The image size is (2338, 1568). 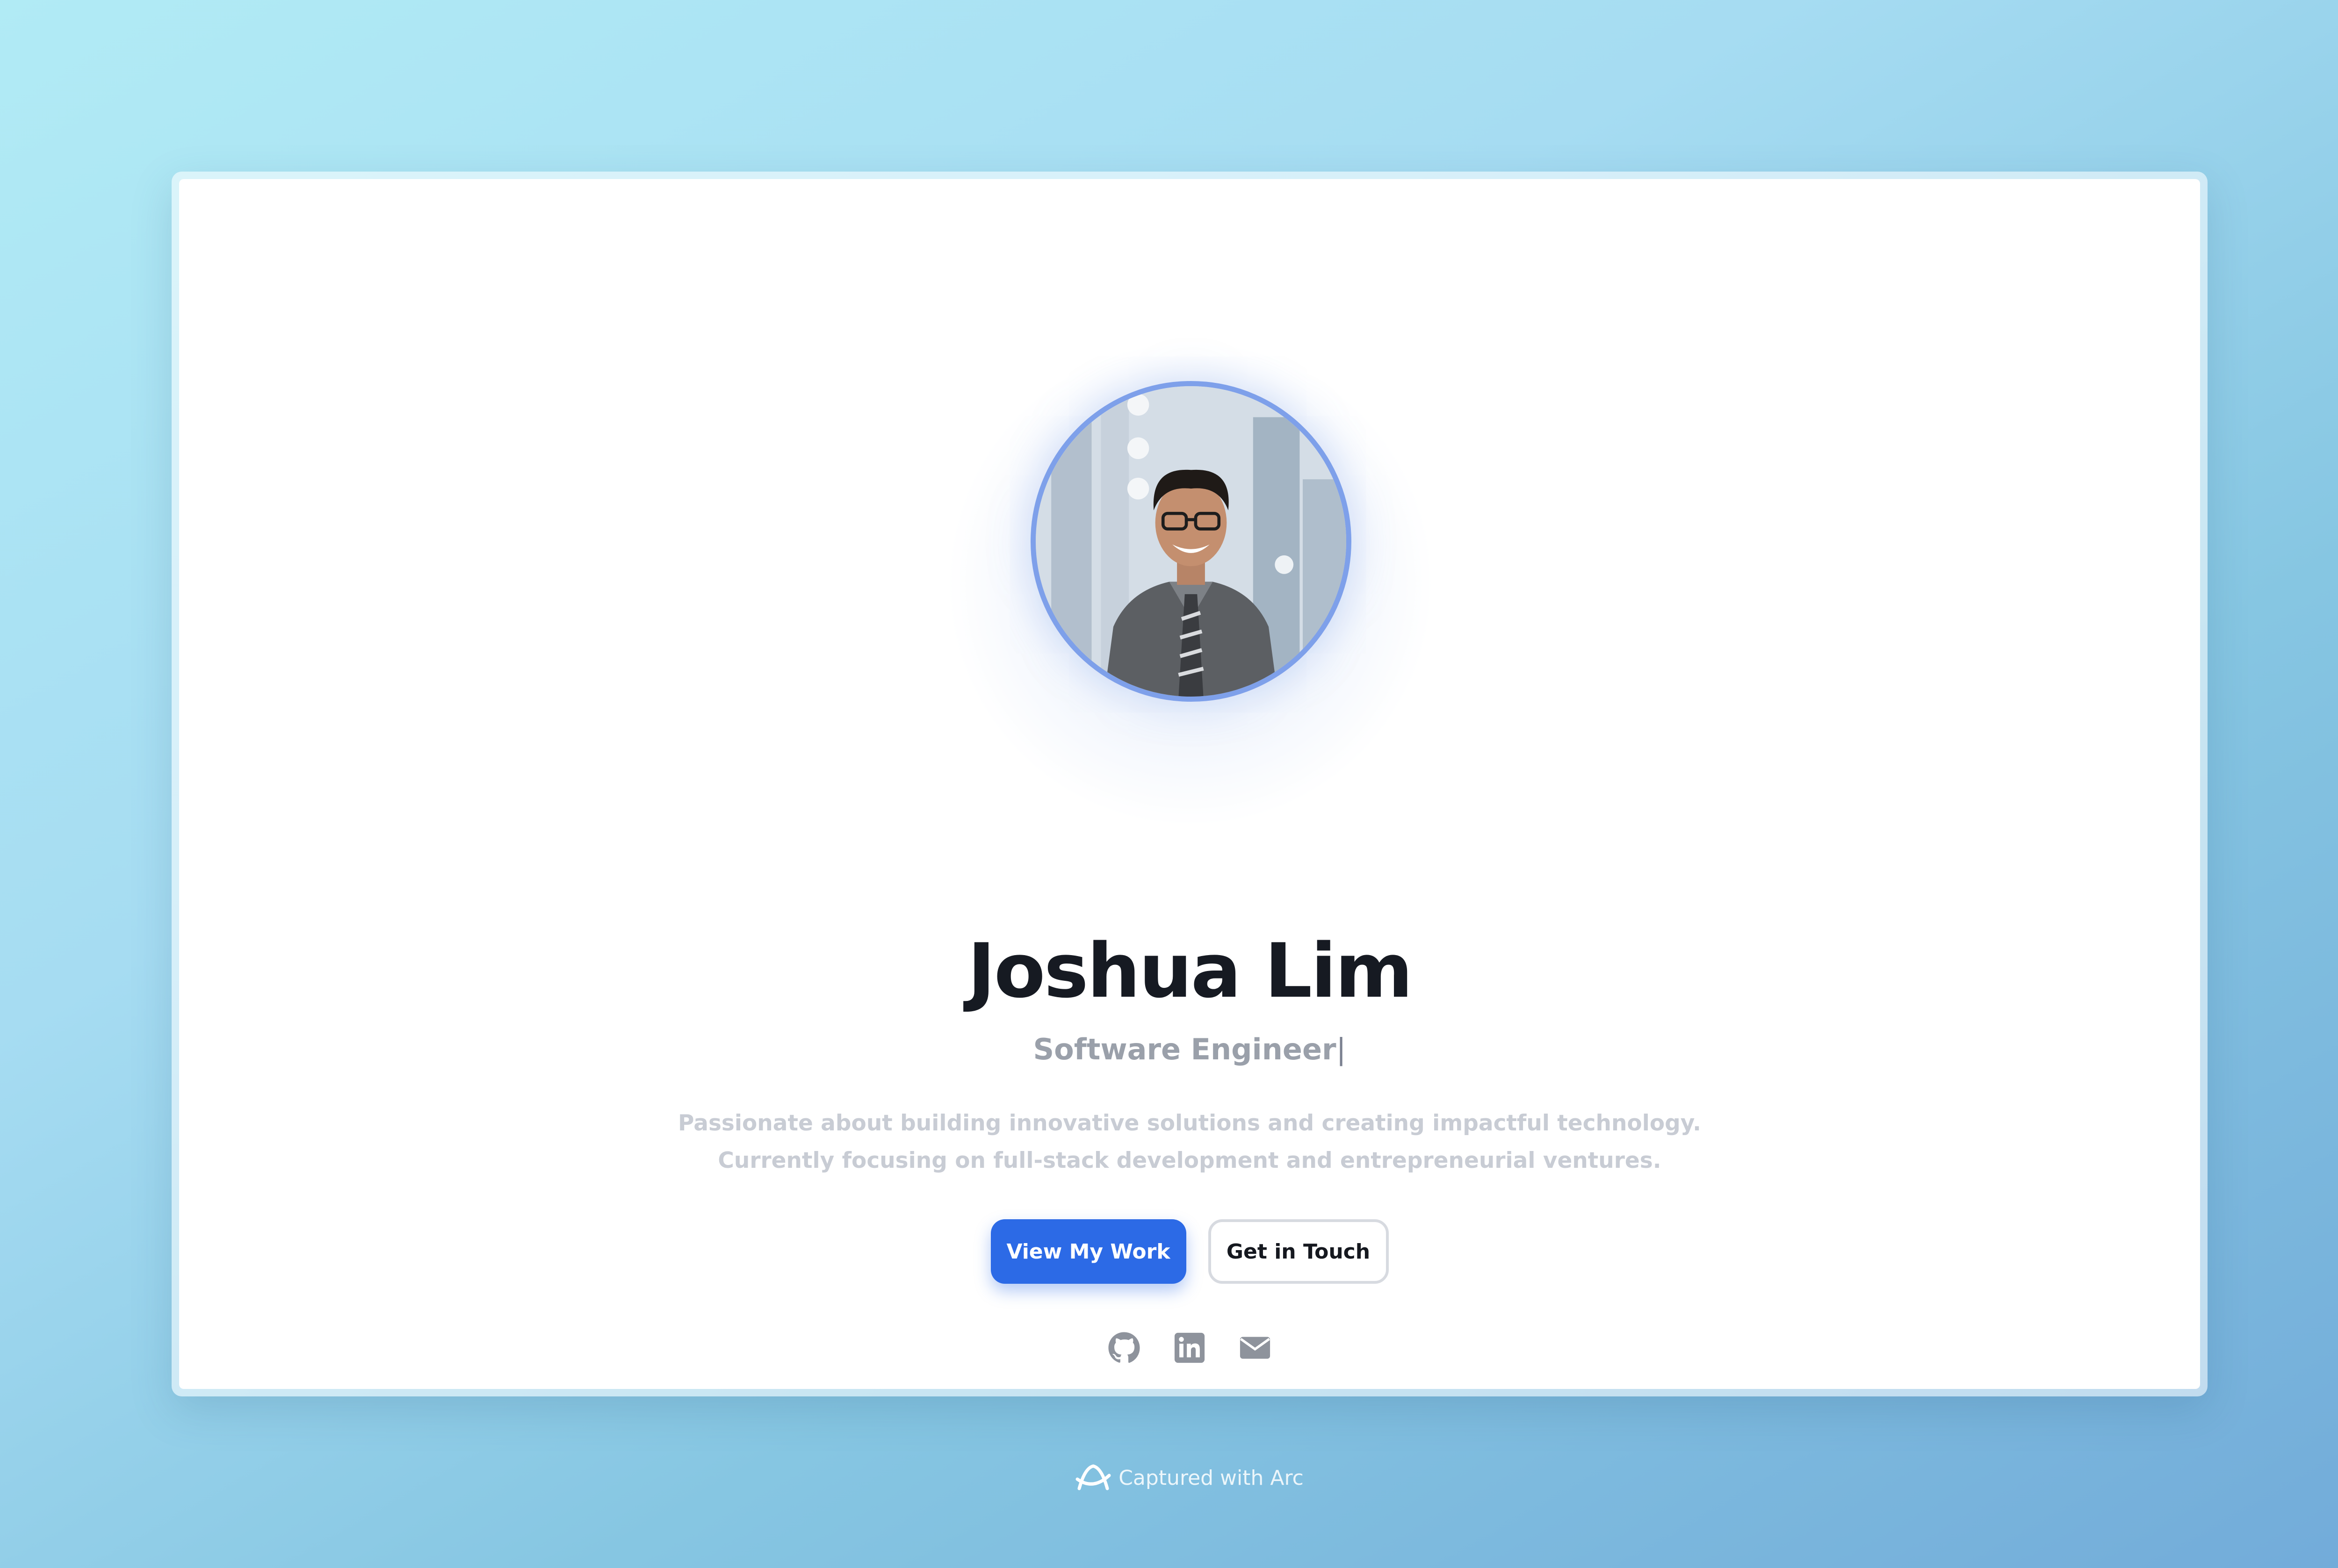 I want to click on role-text: Software Engineer, so click(x=1185, y=1049).